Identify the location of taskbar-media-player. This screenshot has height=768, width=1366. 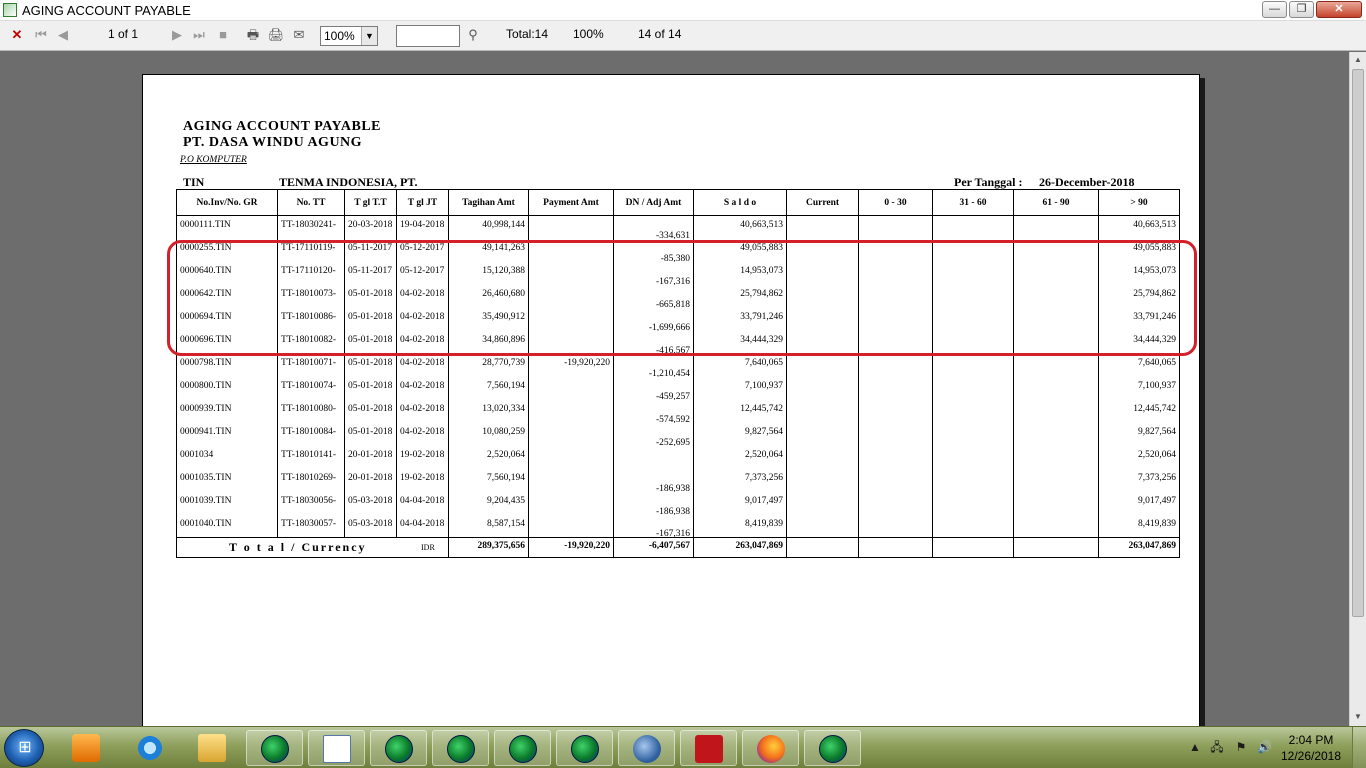
(86, 748).